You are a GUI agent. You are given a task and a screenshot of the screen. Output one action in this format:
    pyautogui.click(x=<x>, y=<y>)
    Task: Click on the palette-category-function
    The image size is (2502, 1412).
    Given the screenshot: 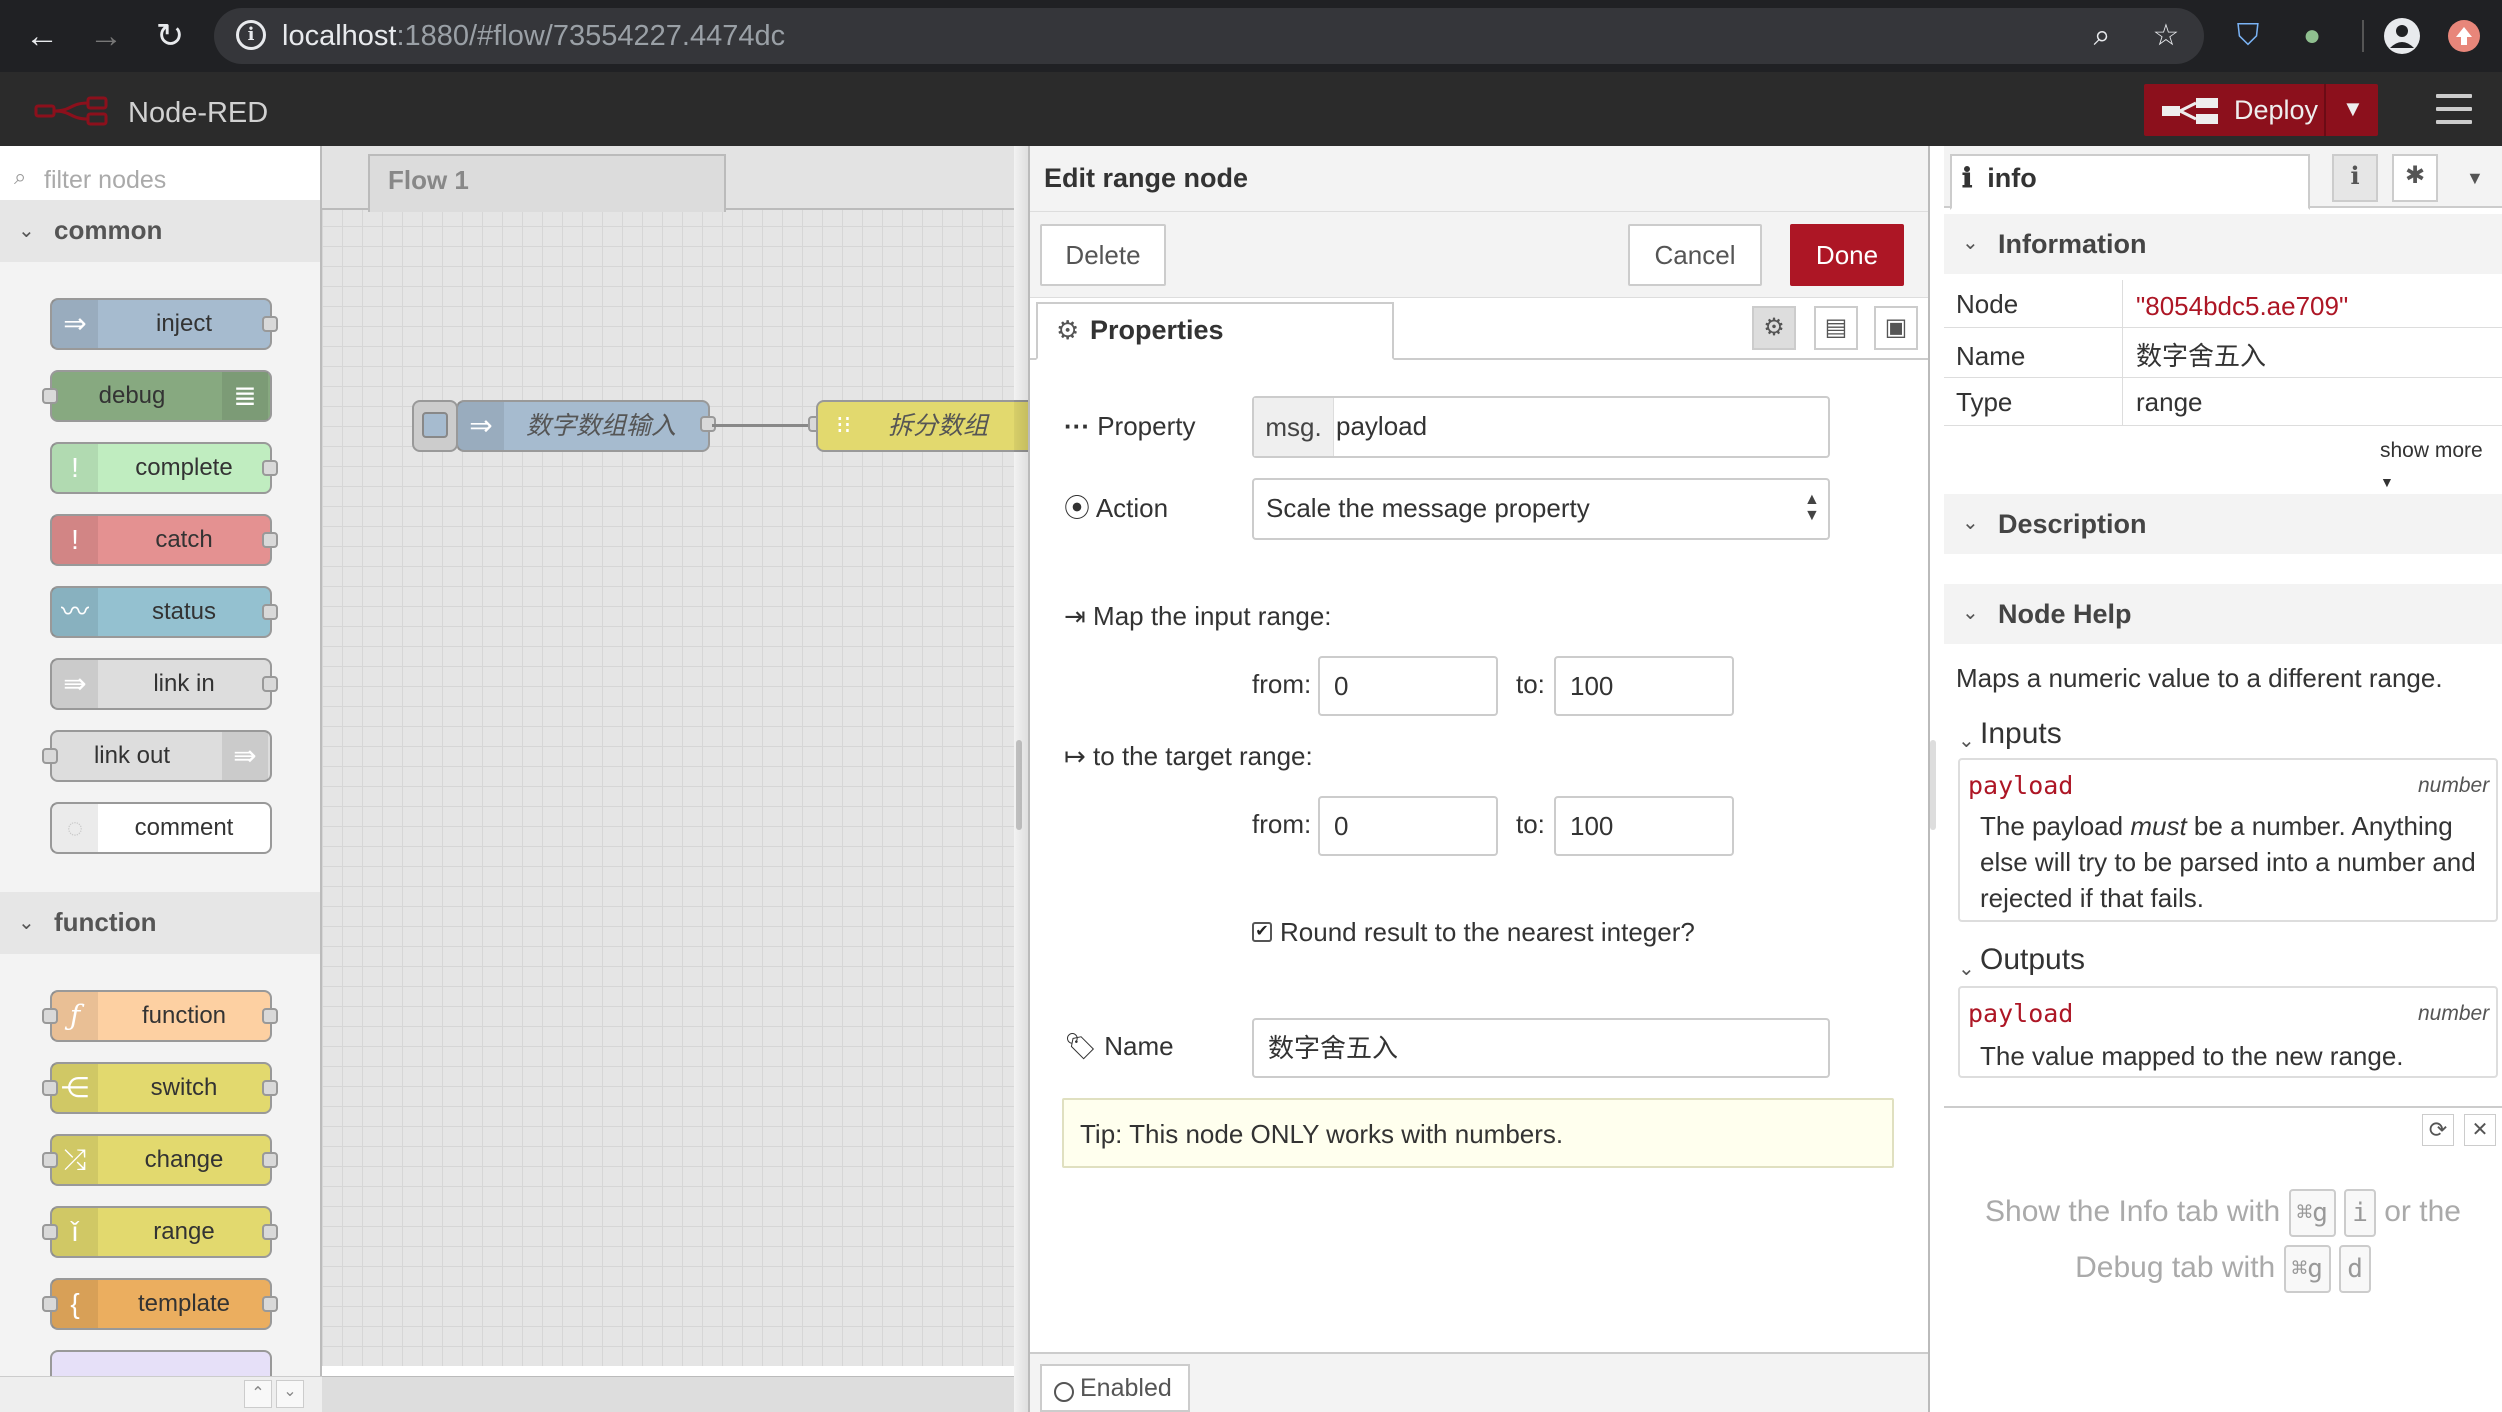 What is the action you would take?
    pyautogui.click(x=160, y=923)
    